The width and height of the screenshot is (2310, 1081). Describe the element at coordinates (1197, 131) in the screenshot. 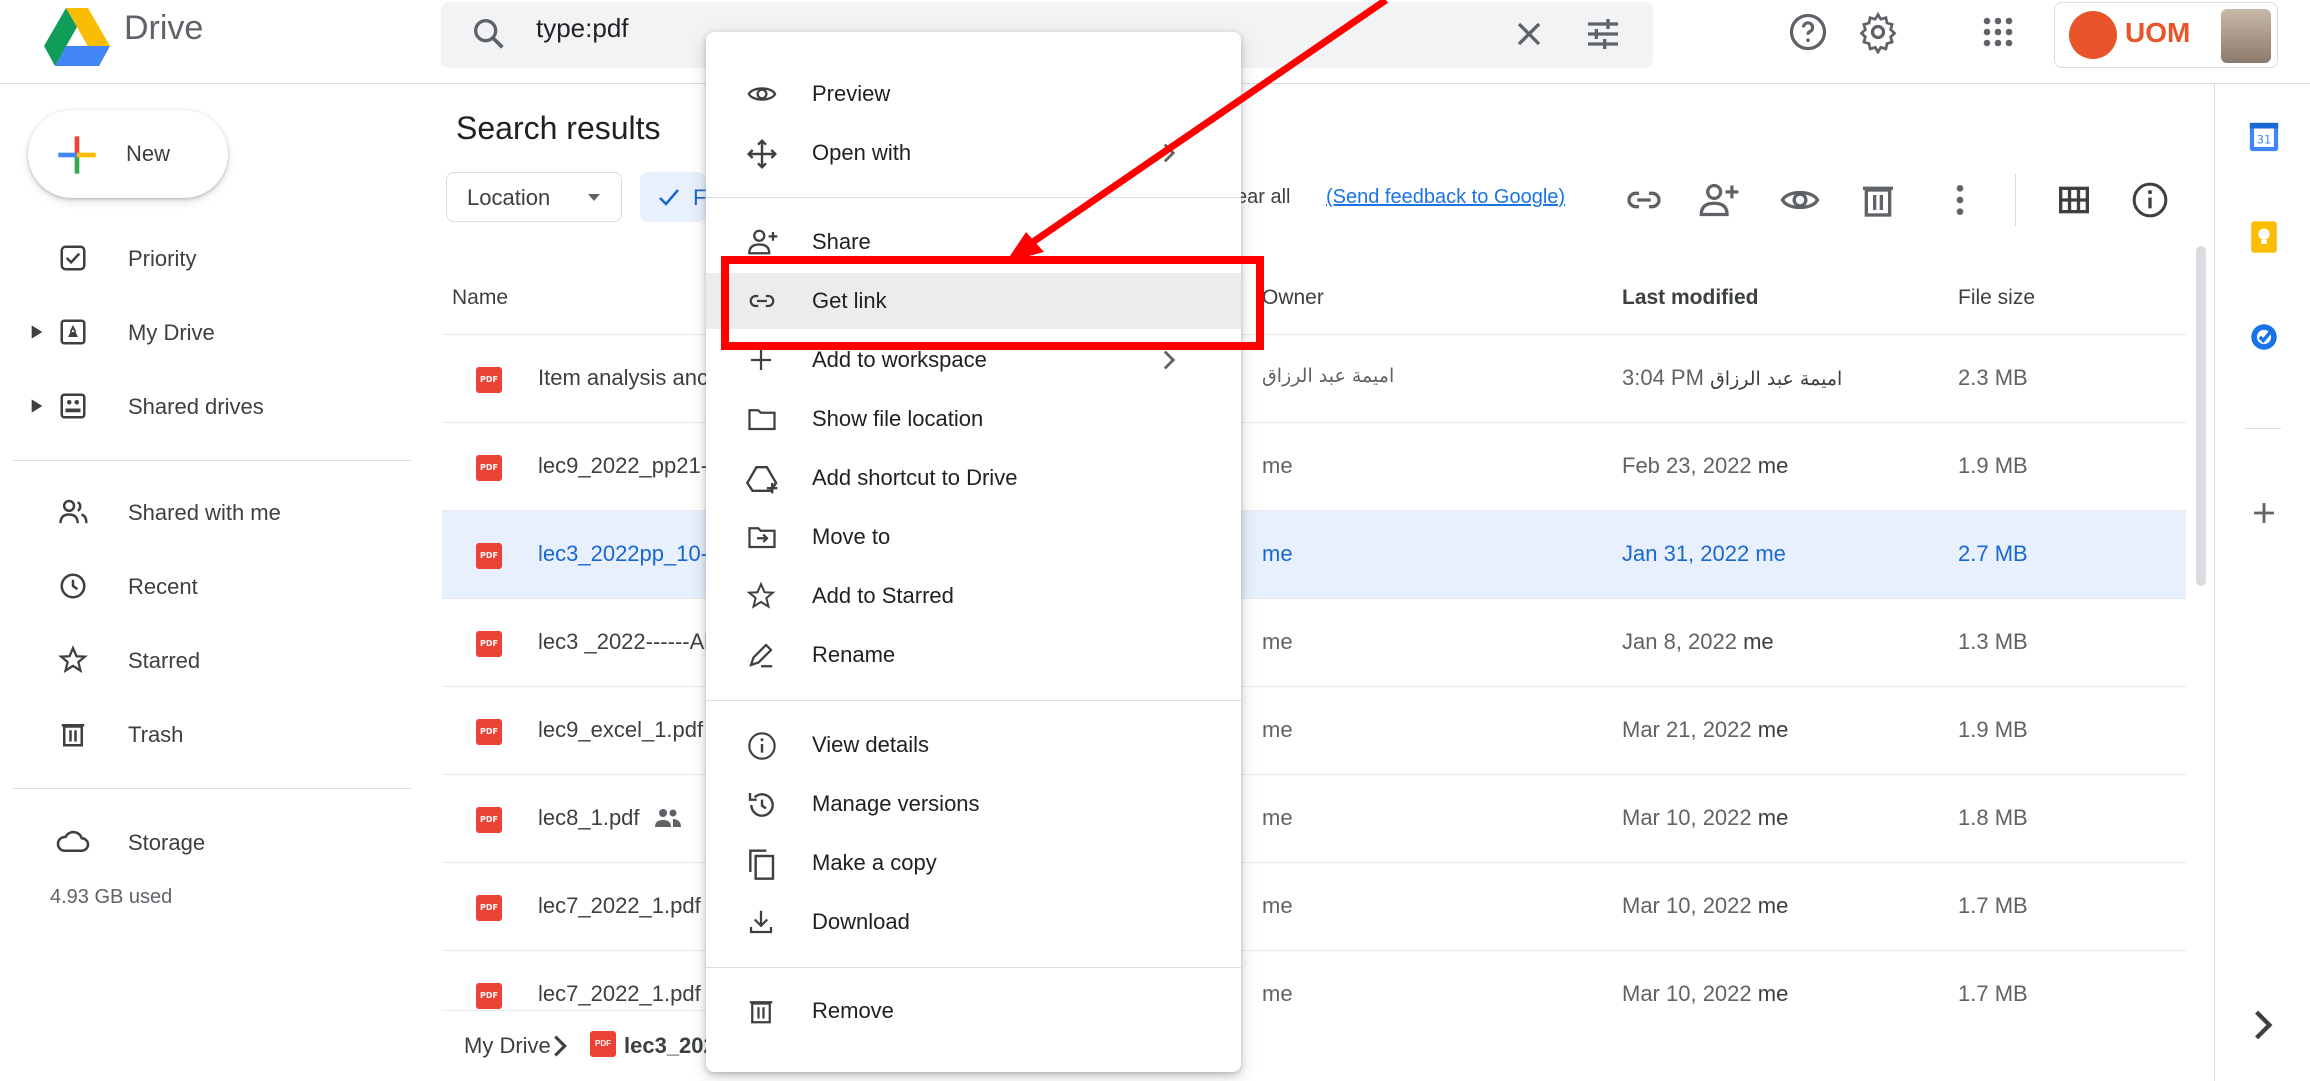

I see `arrow-annotation-icon` at that location.